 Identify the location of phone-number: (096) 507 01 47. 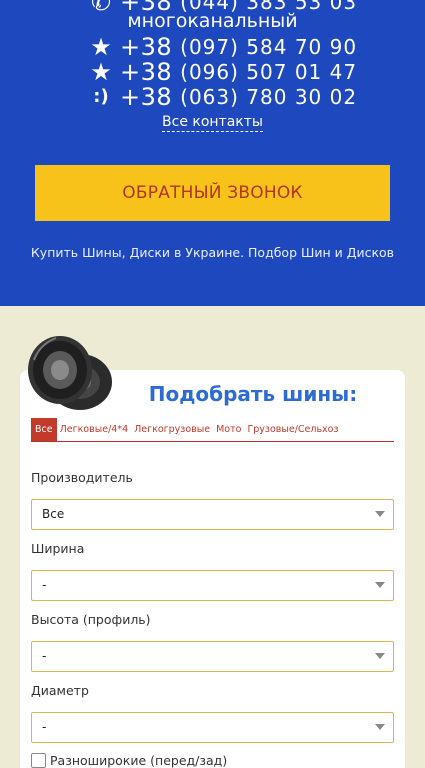
(269, 72).